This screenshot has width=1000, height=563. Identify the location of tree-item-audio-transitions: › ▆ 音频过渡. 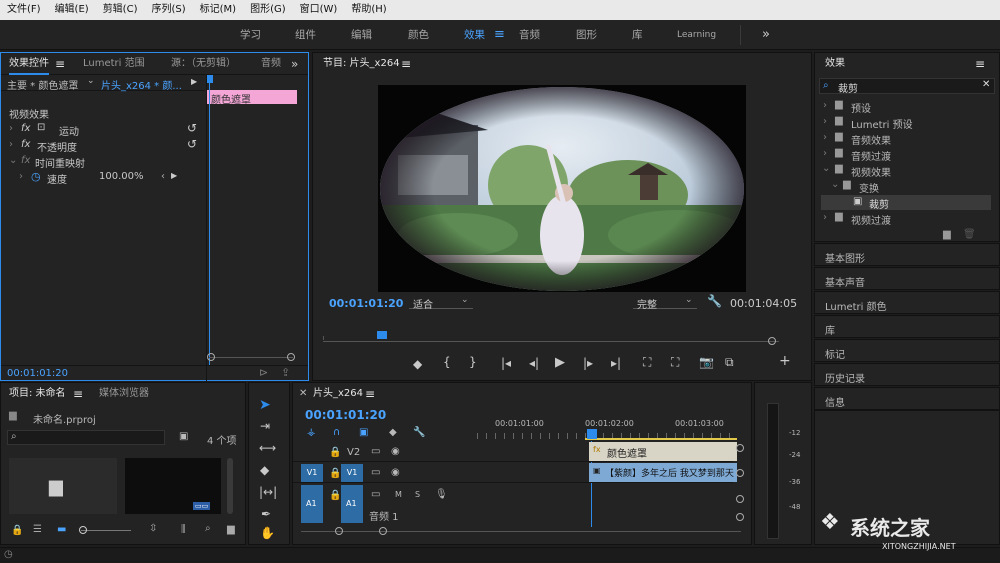
(907, 155).